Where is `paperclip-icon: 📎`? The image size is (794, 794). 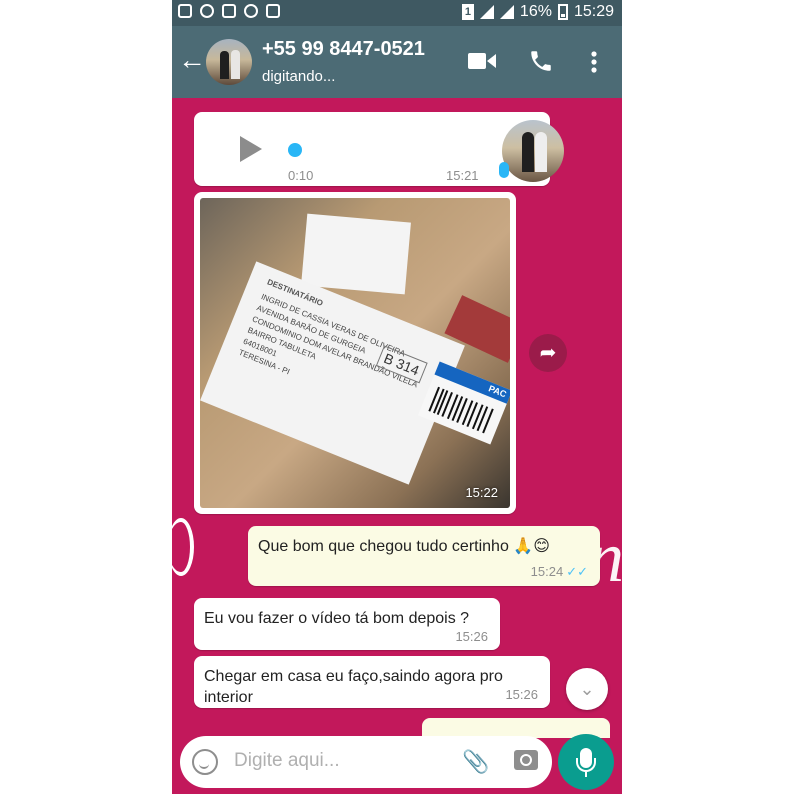
paperclip-icon: 📎 is located at coordinates (475, 762).